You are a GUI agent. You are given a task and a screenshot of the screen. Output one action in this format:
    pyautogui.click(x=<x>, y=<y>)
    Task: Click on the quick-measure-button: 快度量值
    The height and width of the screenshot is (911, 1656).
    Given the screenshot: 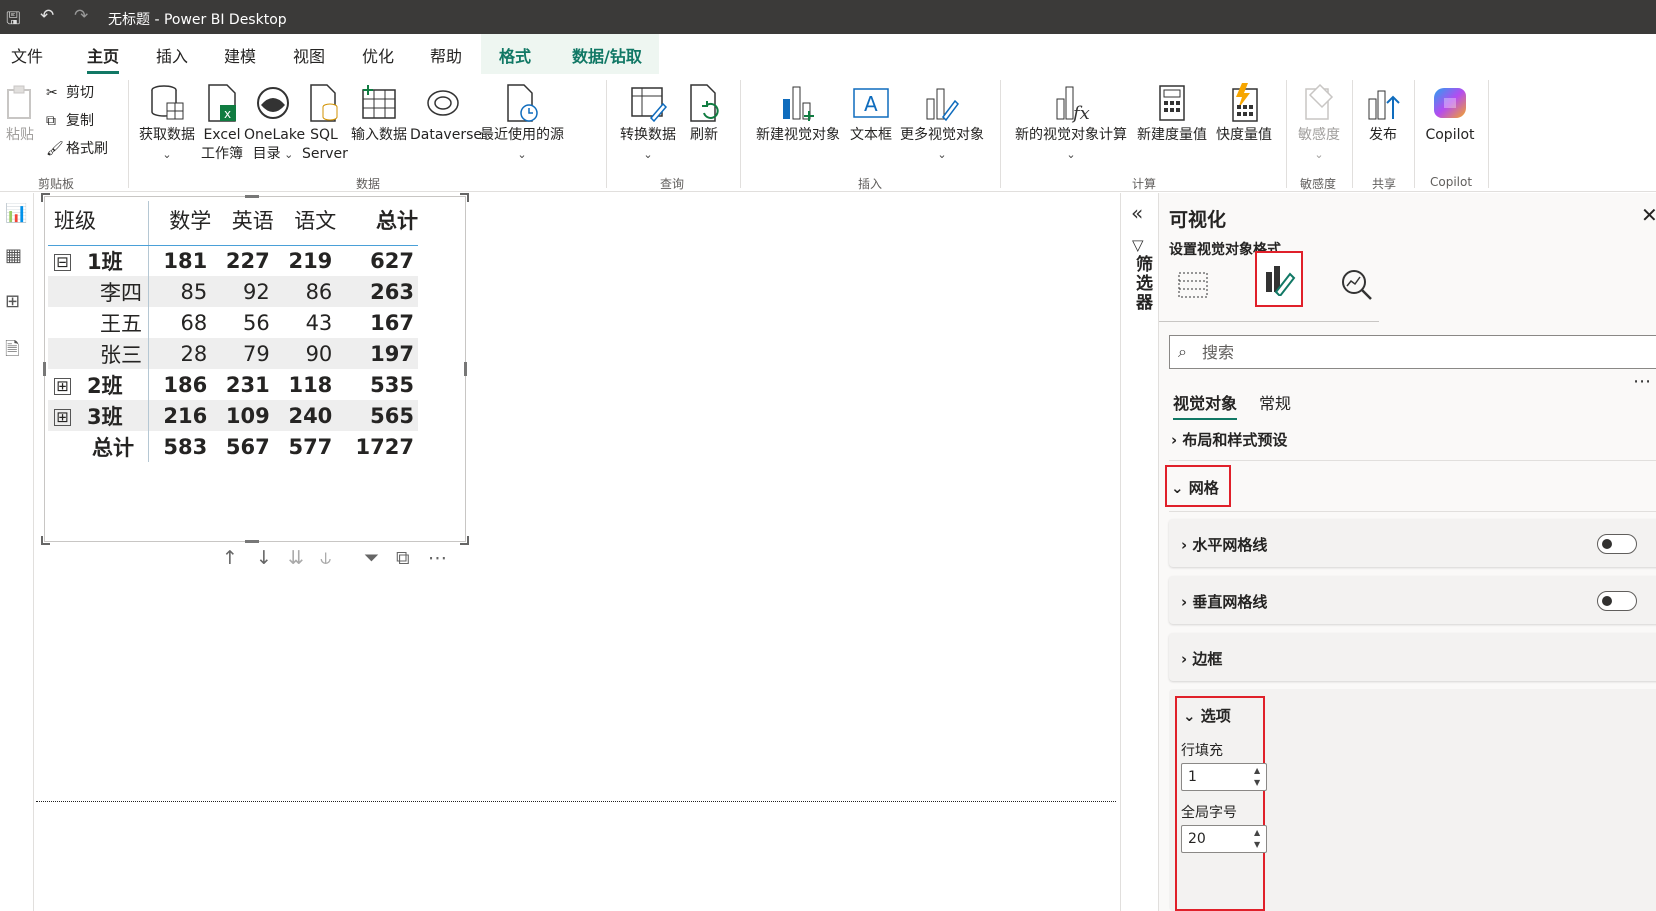 What is the action you would take?
    pyautogui.click(x=1244, y=112)
    